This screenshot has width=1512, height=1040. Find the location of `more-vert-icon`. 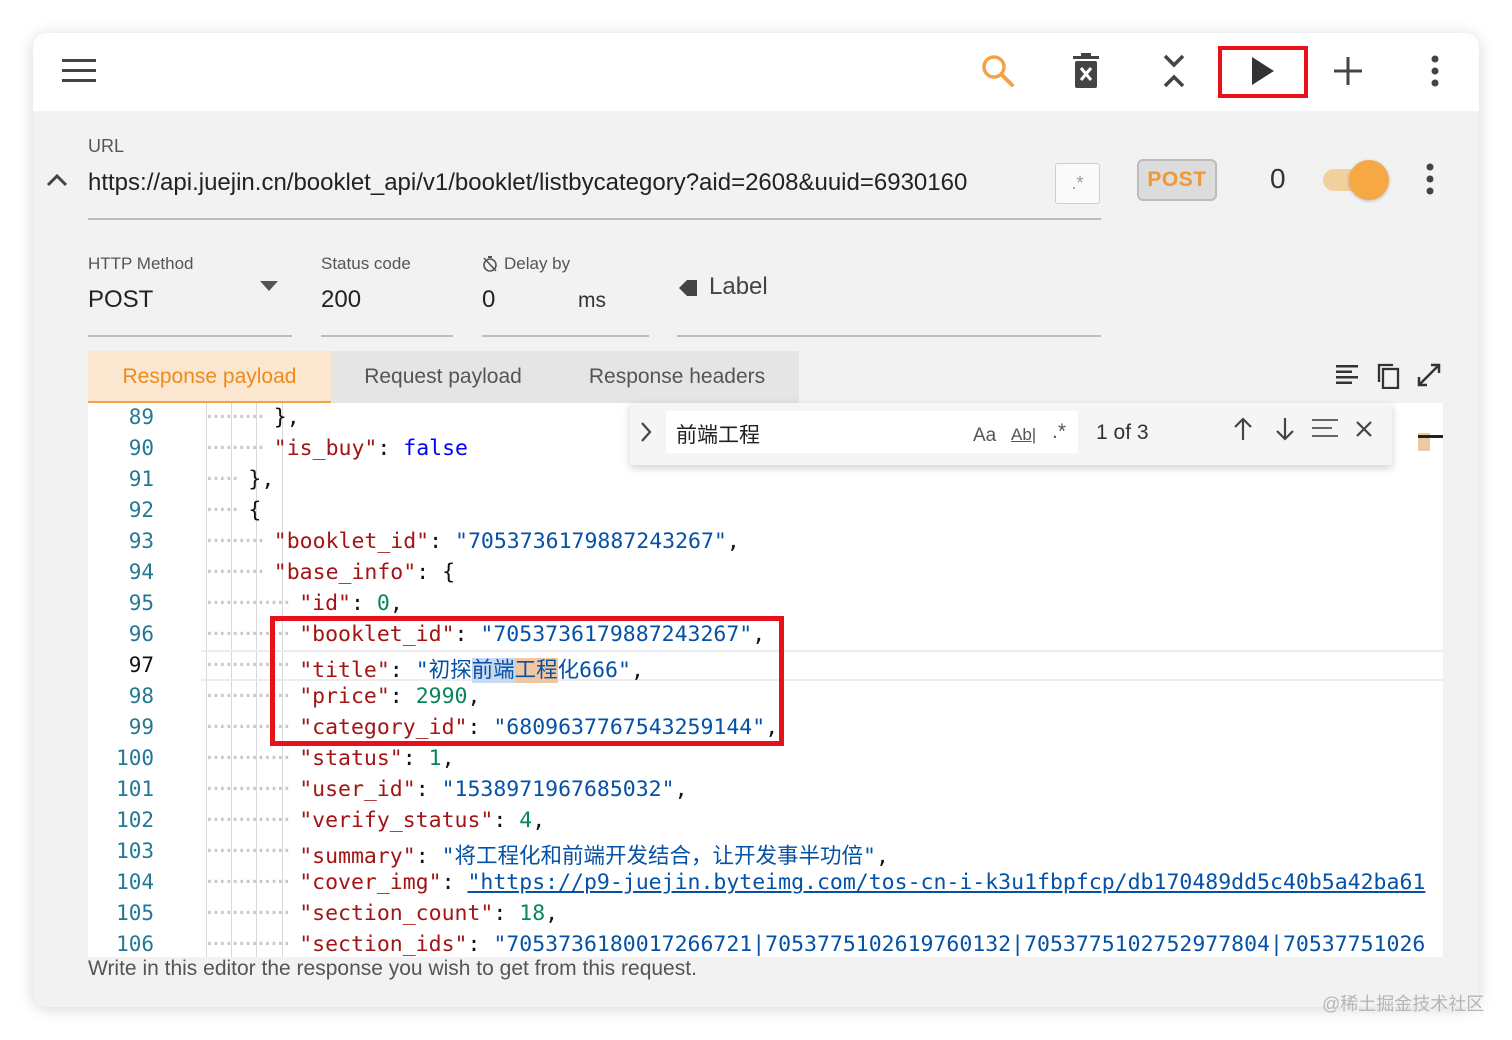

more-vert-icon is located at coordinates (1435, 71).